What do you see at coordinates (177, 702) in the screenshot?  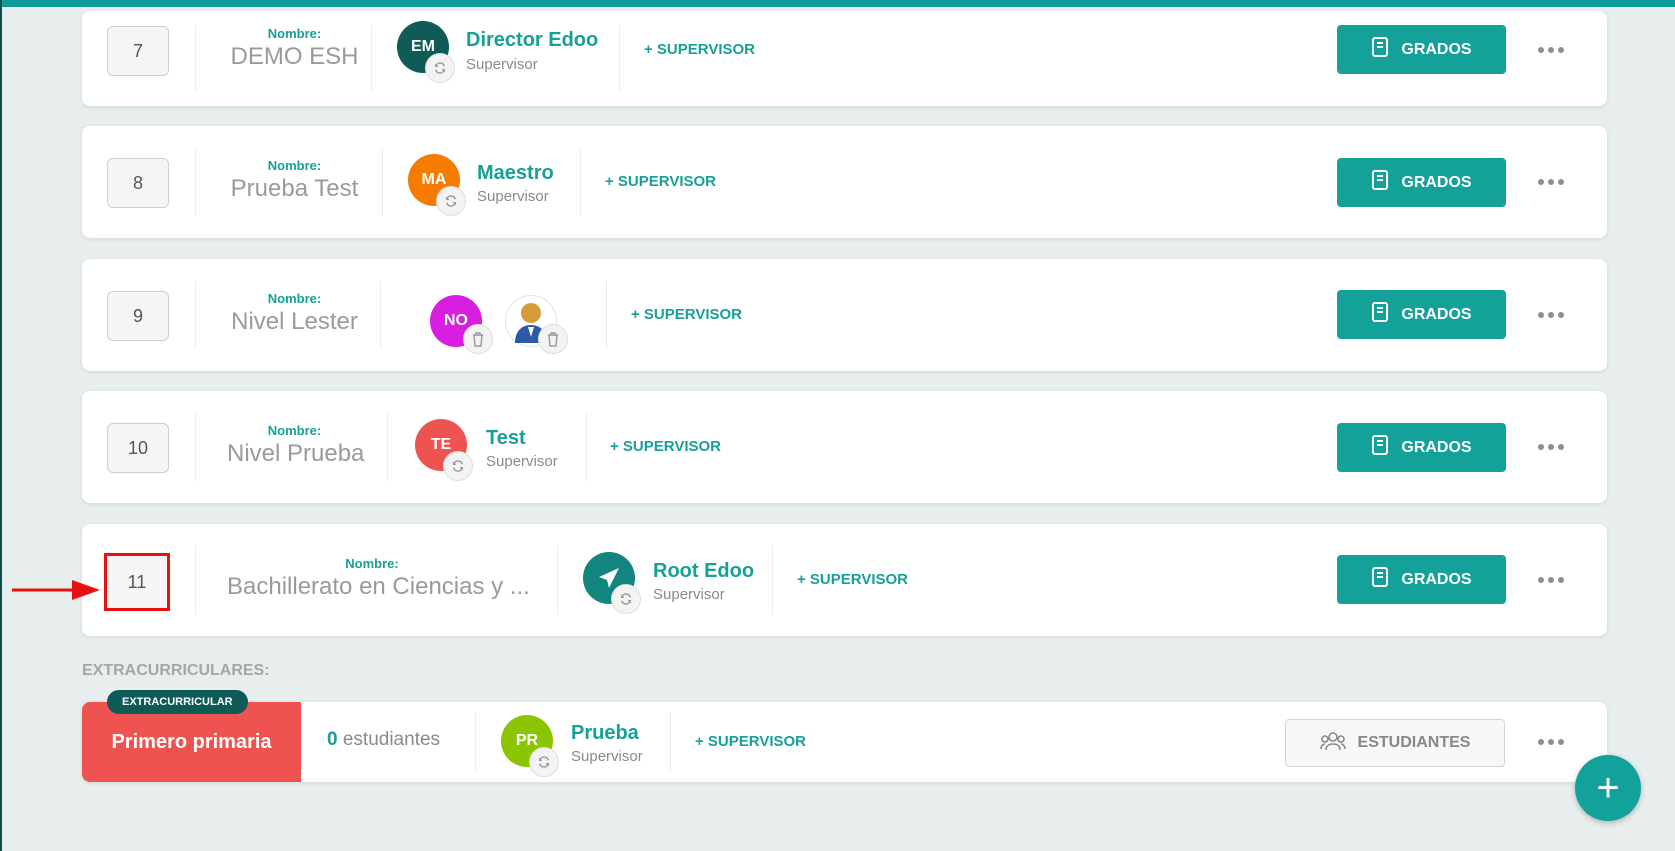 I see `extracurricular-tag: EXTRACURRICULAR` at bounding box center [177, 702].